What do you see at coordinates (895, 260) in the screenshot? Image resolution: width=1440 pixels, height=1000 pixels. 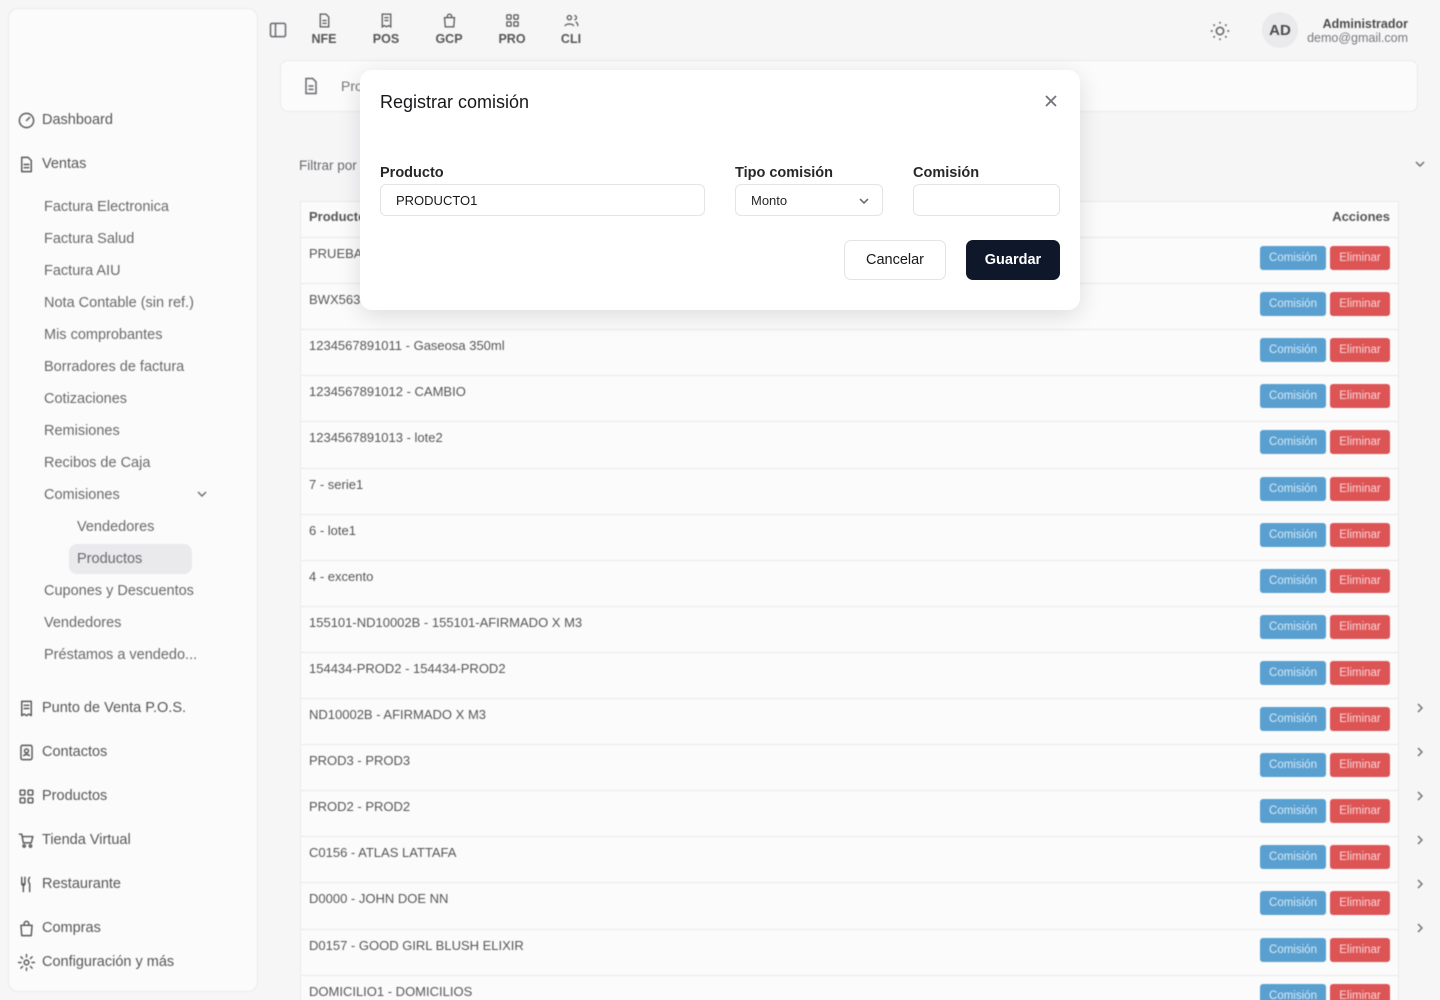 I see `cancel-button: Cancelar` at bounding box center [895, 260].